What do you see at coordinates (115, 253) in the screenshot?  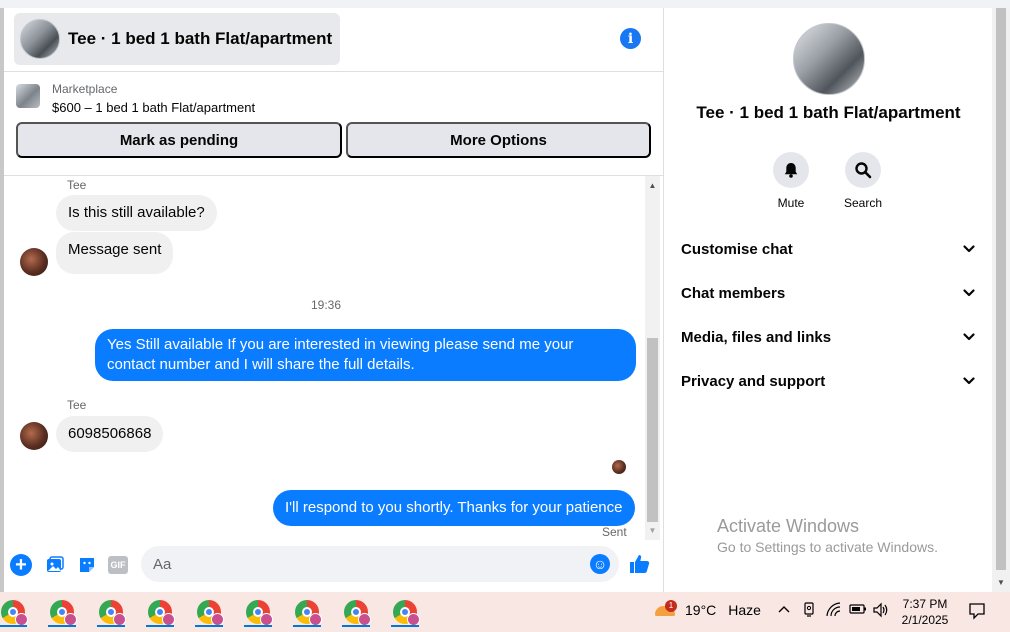 I see `incoming-message: Message sent` at bounding box center [115, 253].